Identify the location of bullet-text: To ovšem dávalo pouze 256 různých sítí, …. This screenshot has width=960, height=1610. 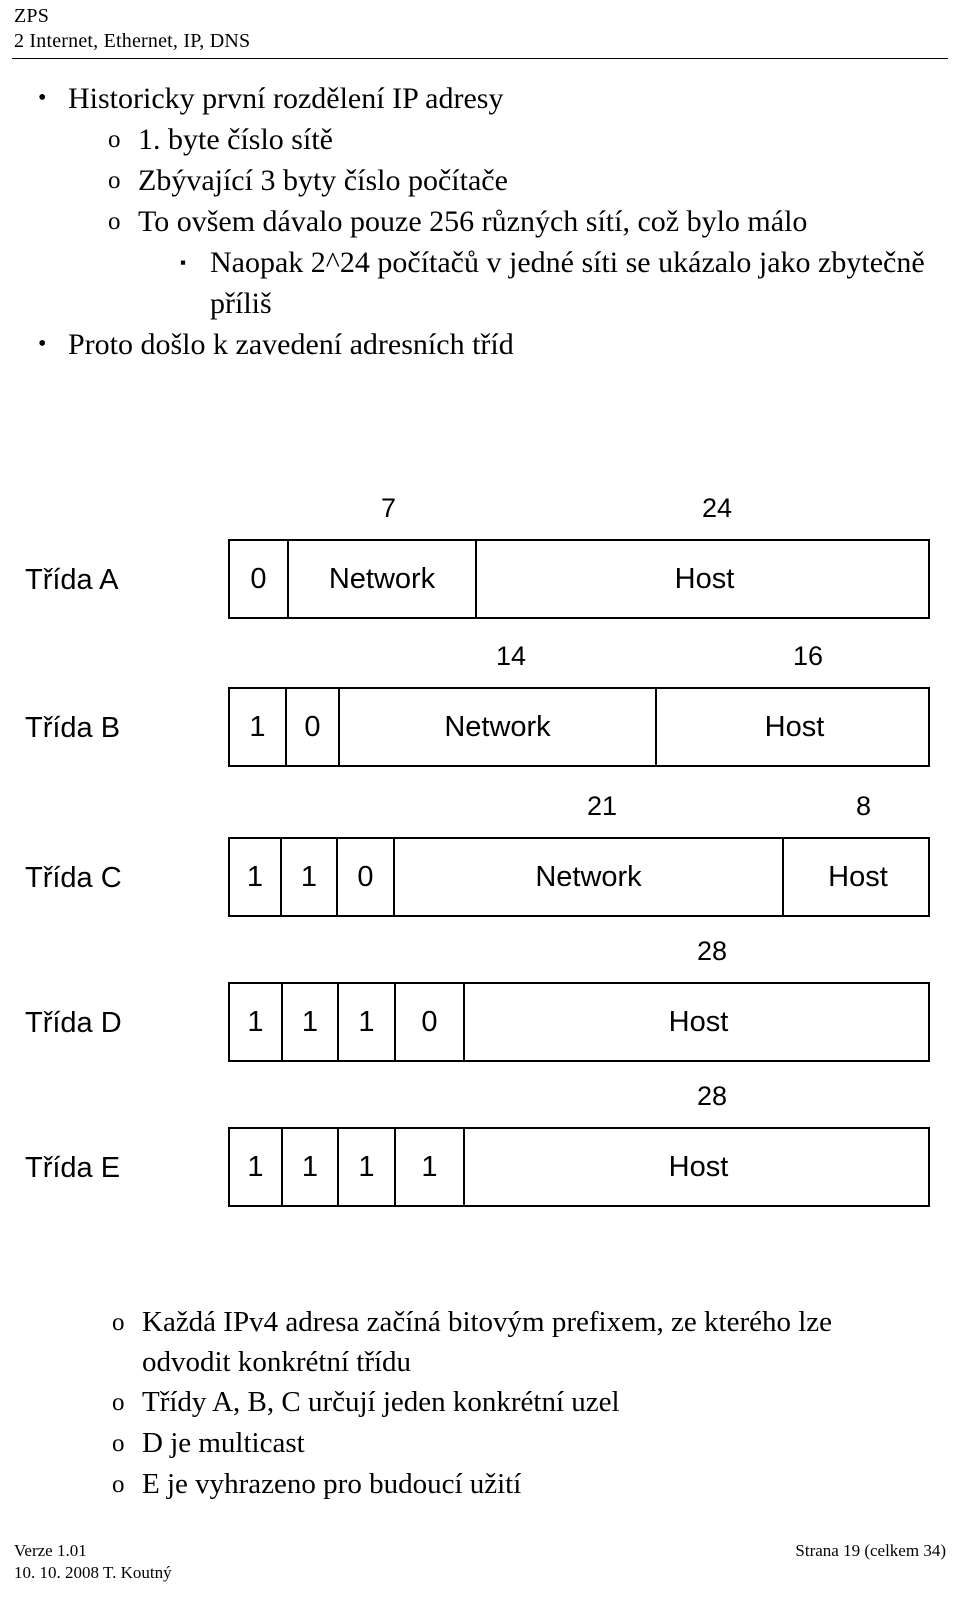
(473, 221).